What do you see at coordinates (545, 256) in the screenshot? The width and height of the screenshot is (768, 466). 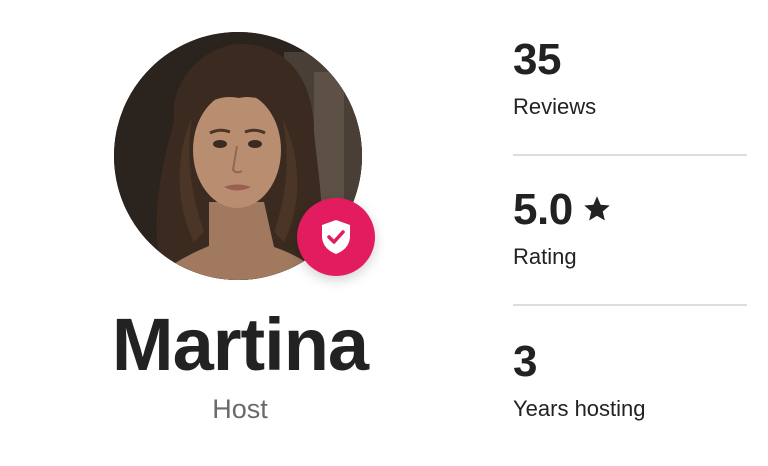 I see `rating-label: Rating` at bounding box center [545, 256].